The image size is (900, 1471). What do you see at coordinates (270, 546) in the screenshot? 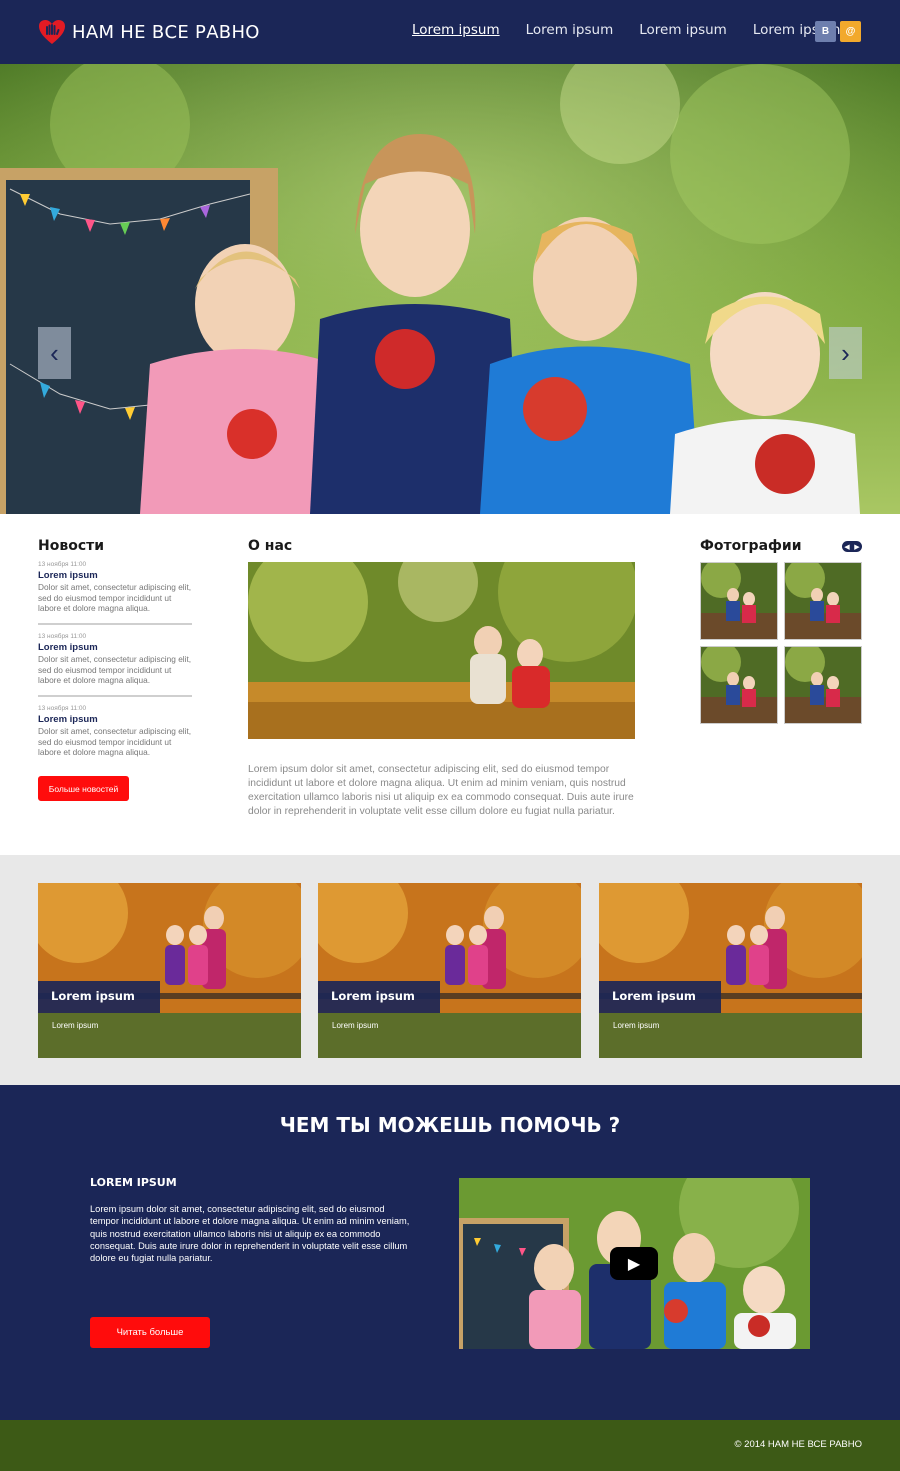
I see `about-title: О нас` at bounding box center [270, 546].